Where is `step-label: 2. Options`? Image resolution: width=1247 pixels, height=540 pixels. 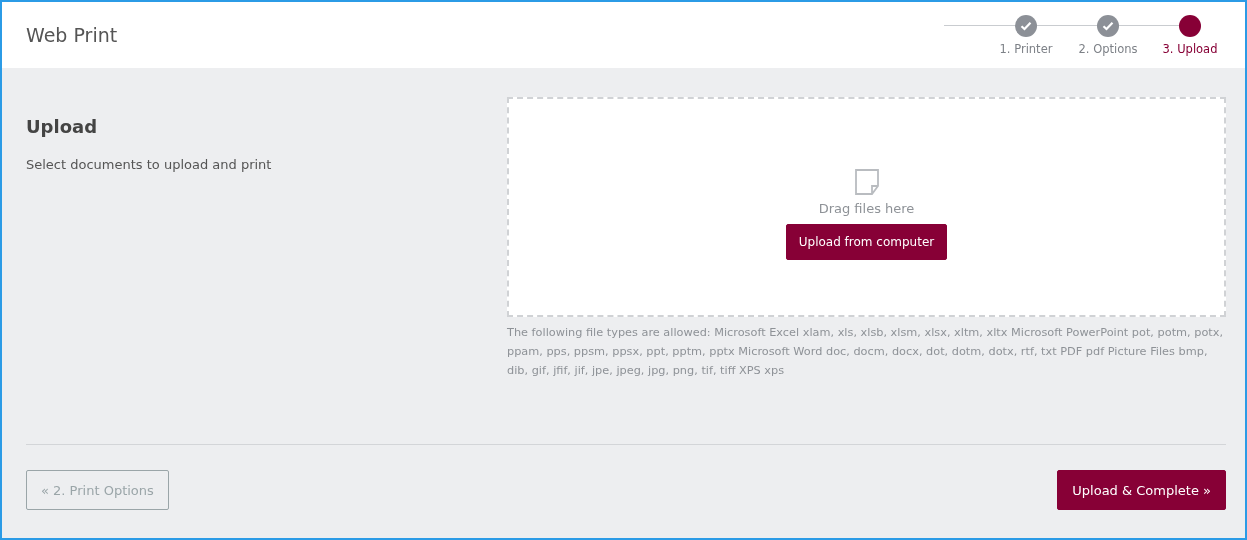 step-label: 2. Options is located at coordinates (1108, 48).